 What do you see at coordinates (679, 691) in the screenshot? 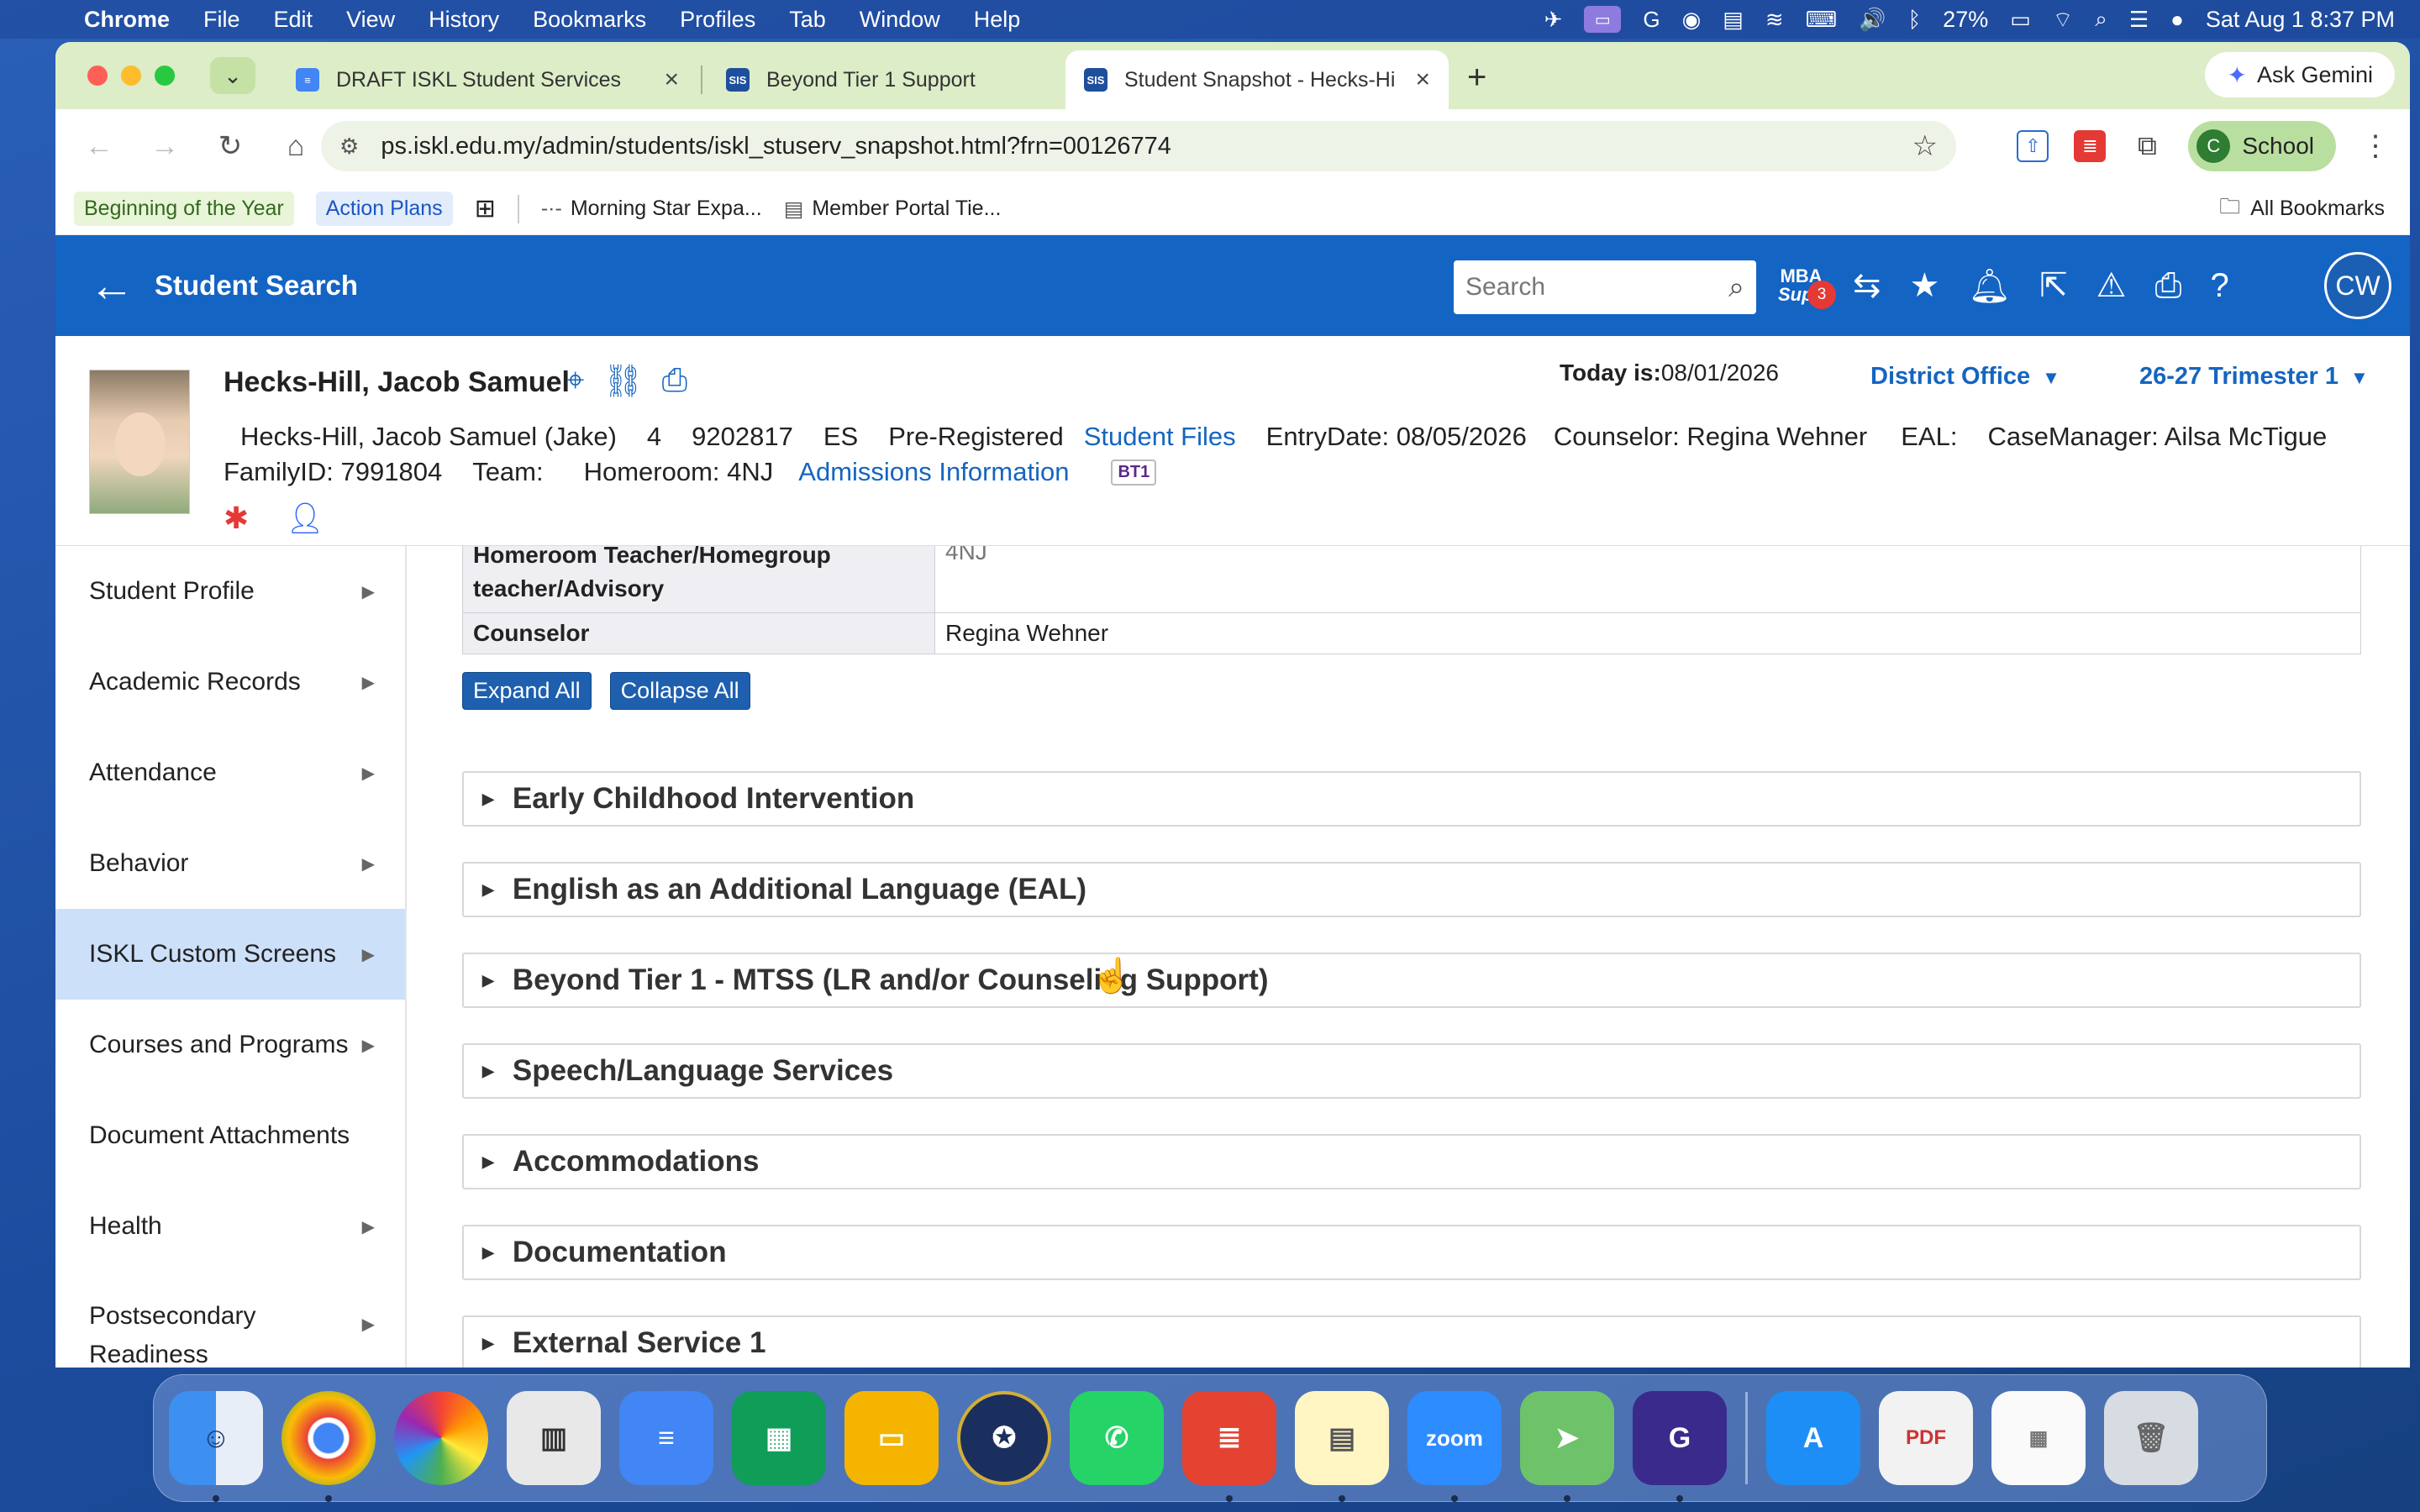
I see `collapse-all-button: Collapse All` at bounding box center [679, 691].